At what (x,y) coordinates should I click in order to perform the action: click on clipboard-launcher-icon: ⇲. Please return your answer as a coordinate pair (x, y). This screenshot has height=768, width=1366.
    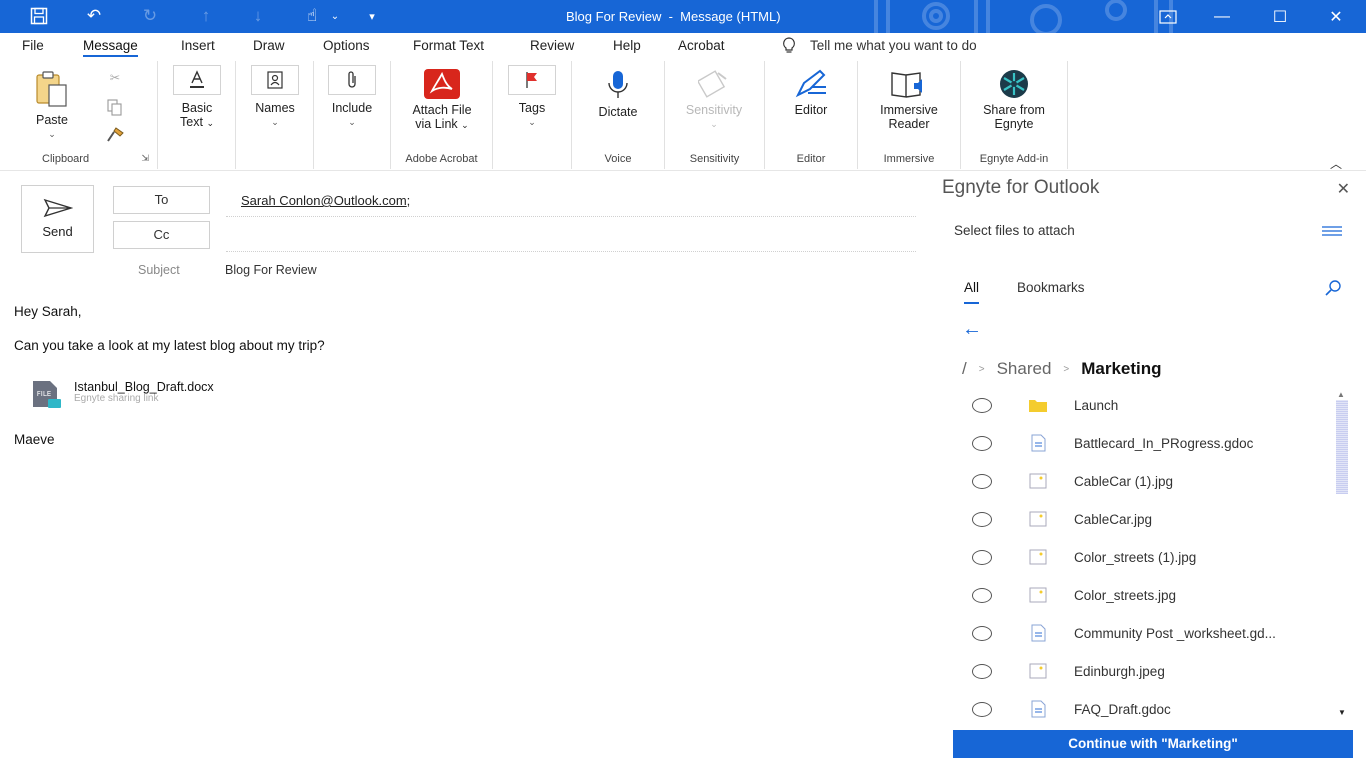
    Looking at the image, I should click on (145, 158).